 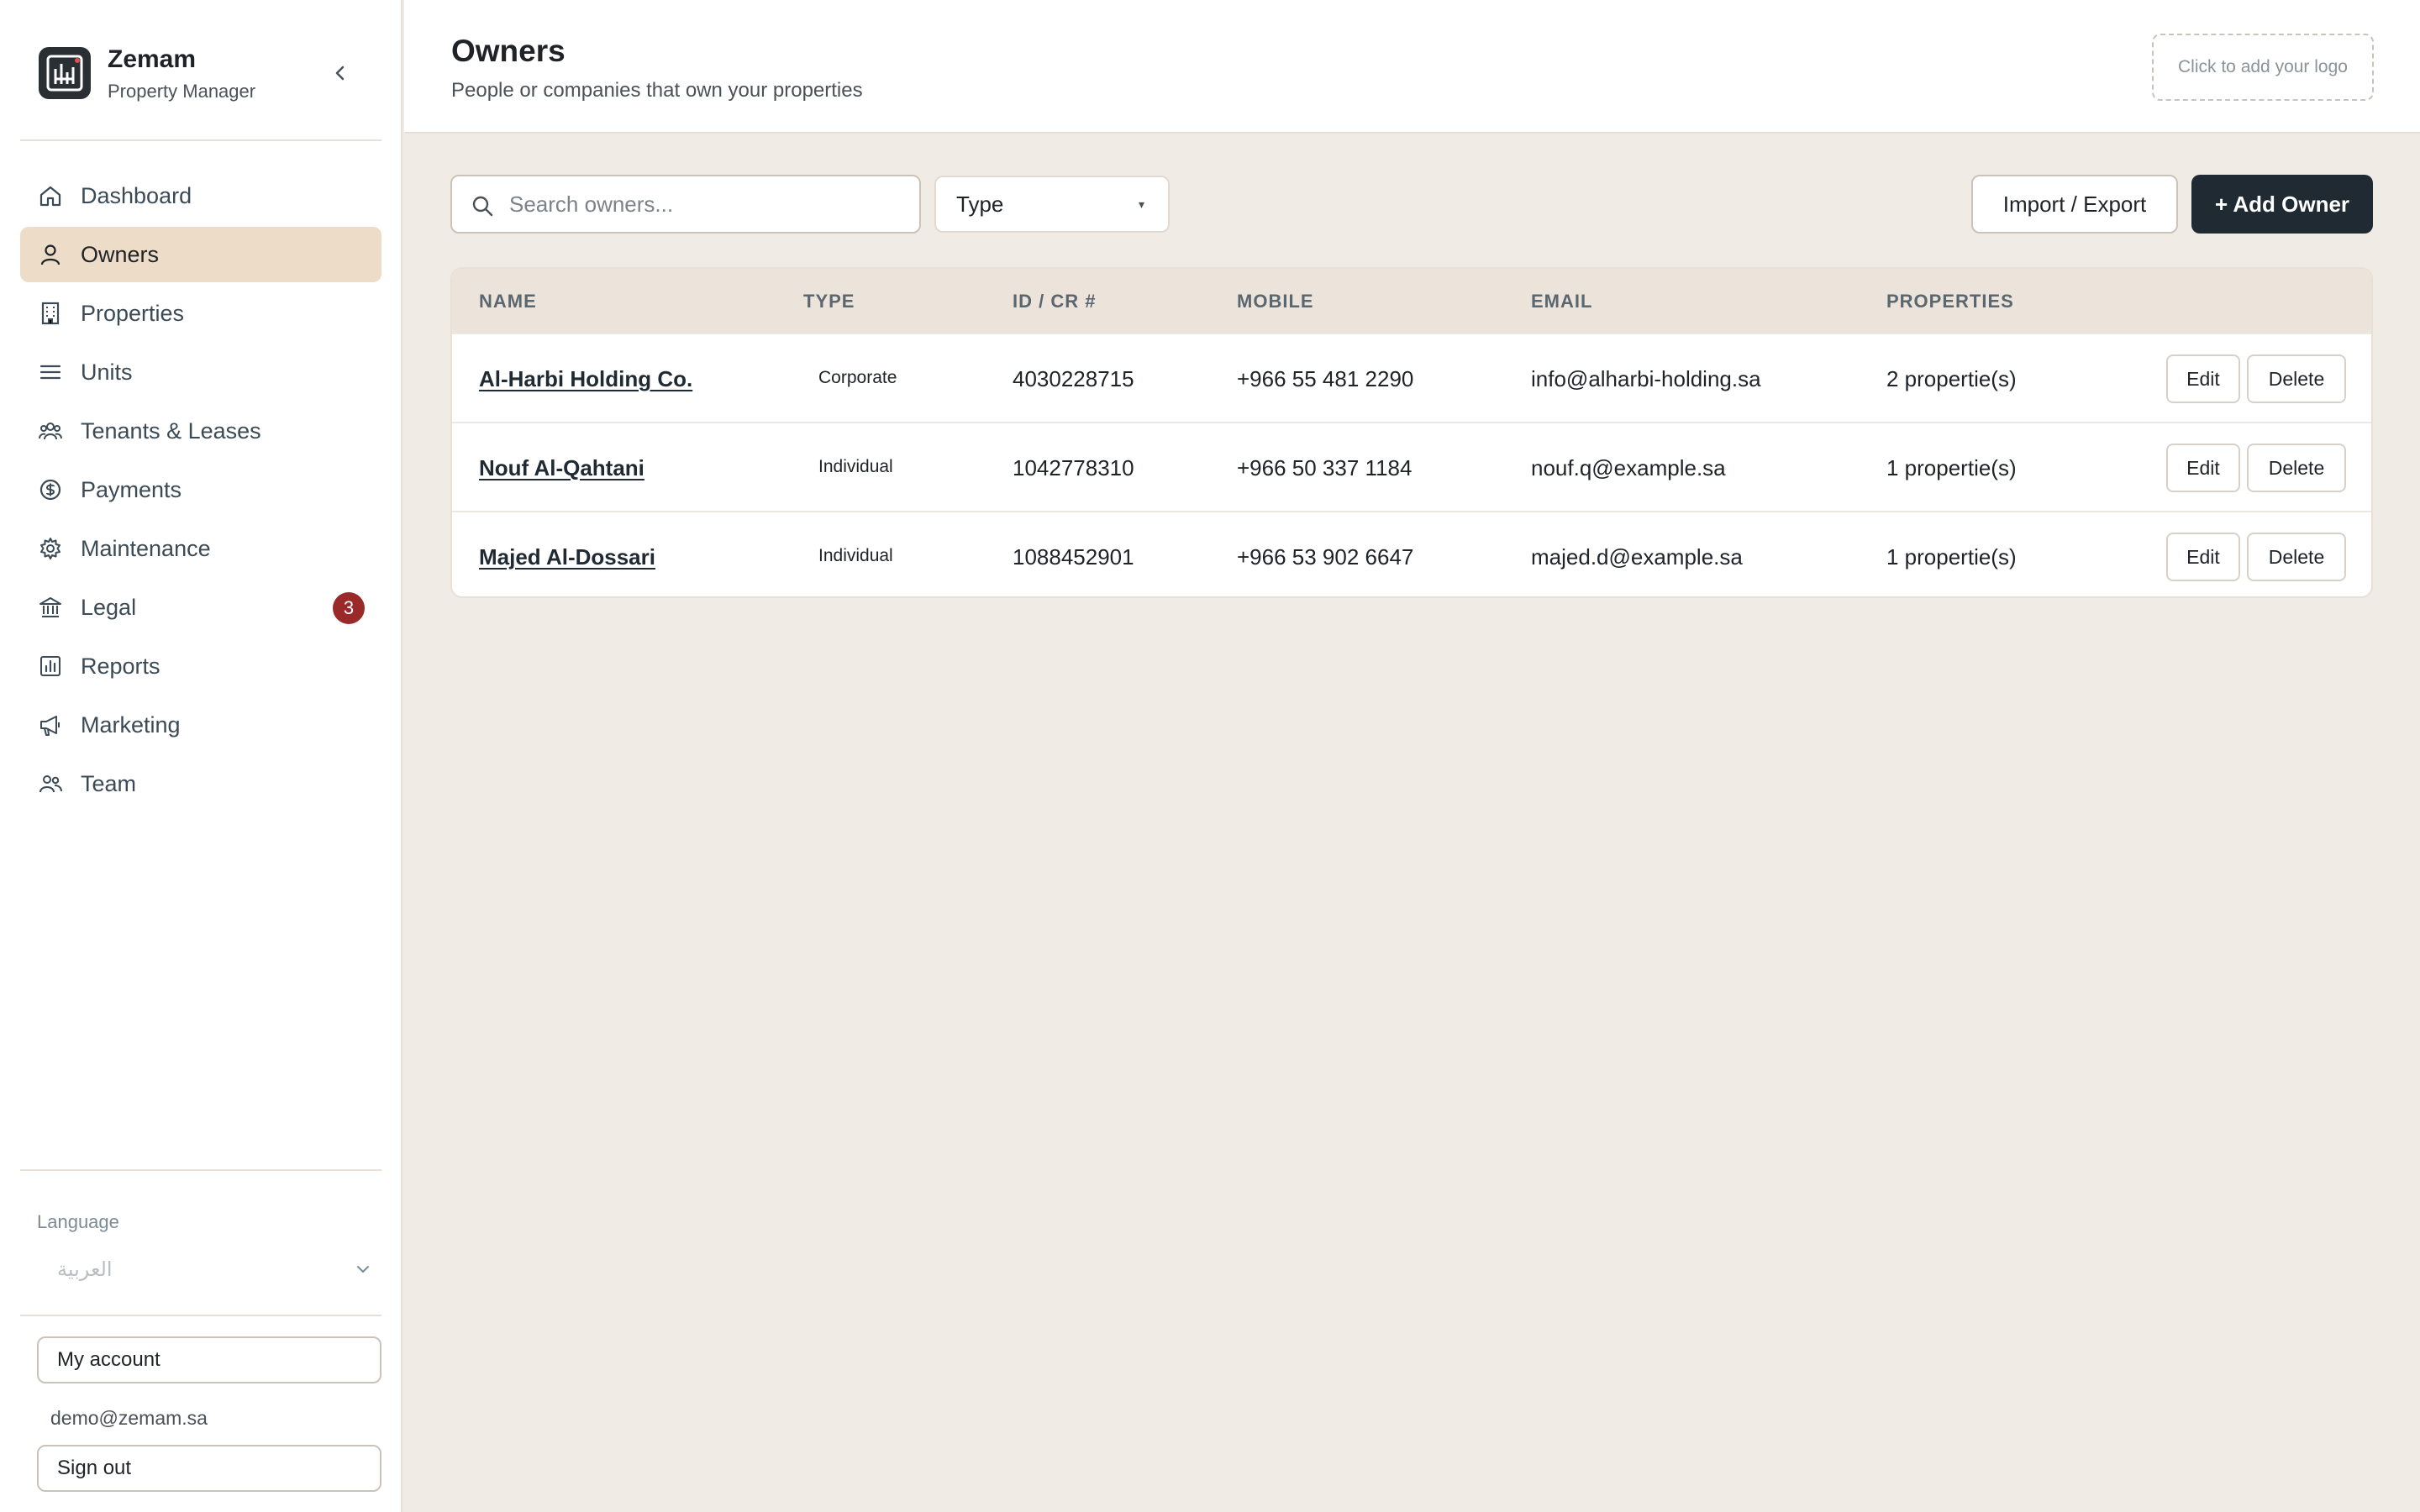 I want to click on gear-icon, so click(x=51, y=548).